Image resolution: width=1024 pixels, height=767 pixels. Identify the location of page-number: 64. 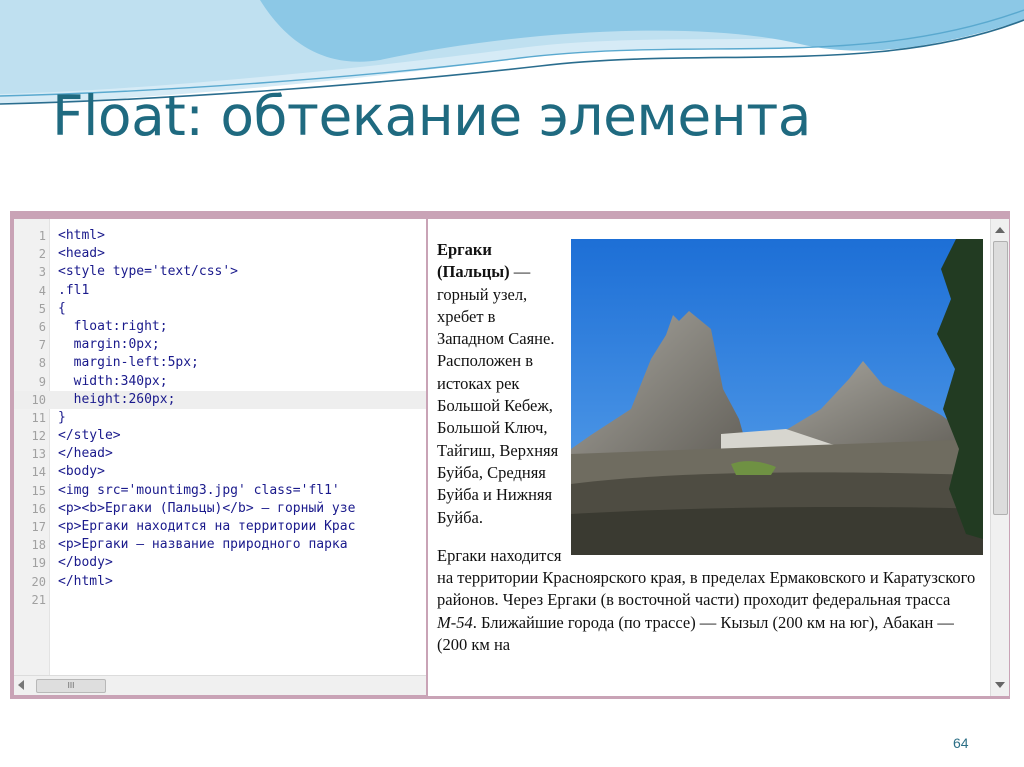
(961, 743).